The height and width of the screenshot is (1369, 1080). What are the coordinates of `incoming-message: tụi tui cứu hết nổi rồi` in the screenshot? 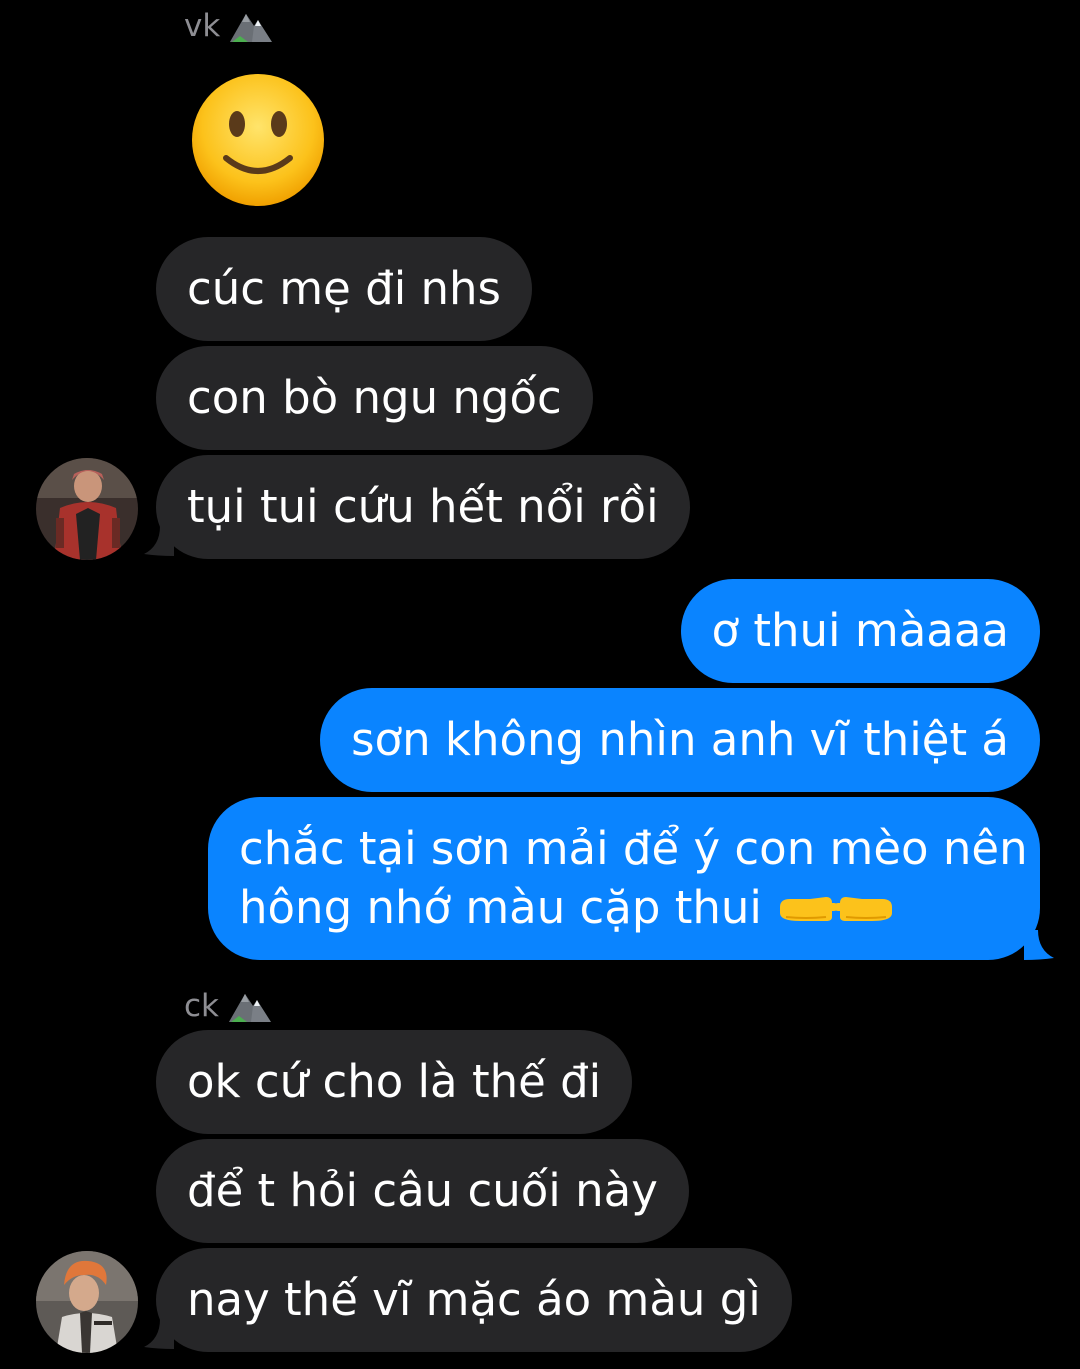 It's located at (423, 507).